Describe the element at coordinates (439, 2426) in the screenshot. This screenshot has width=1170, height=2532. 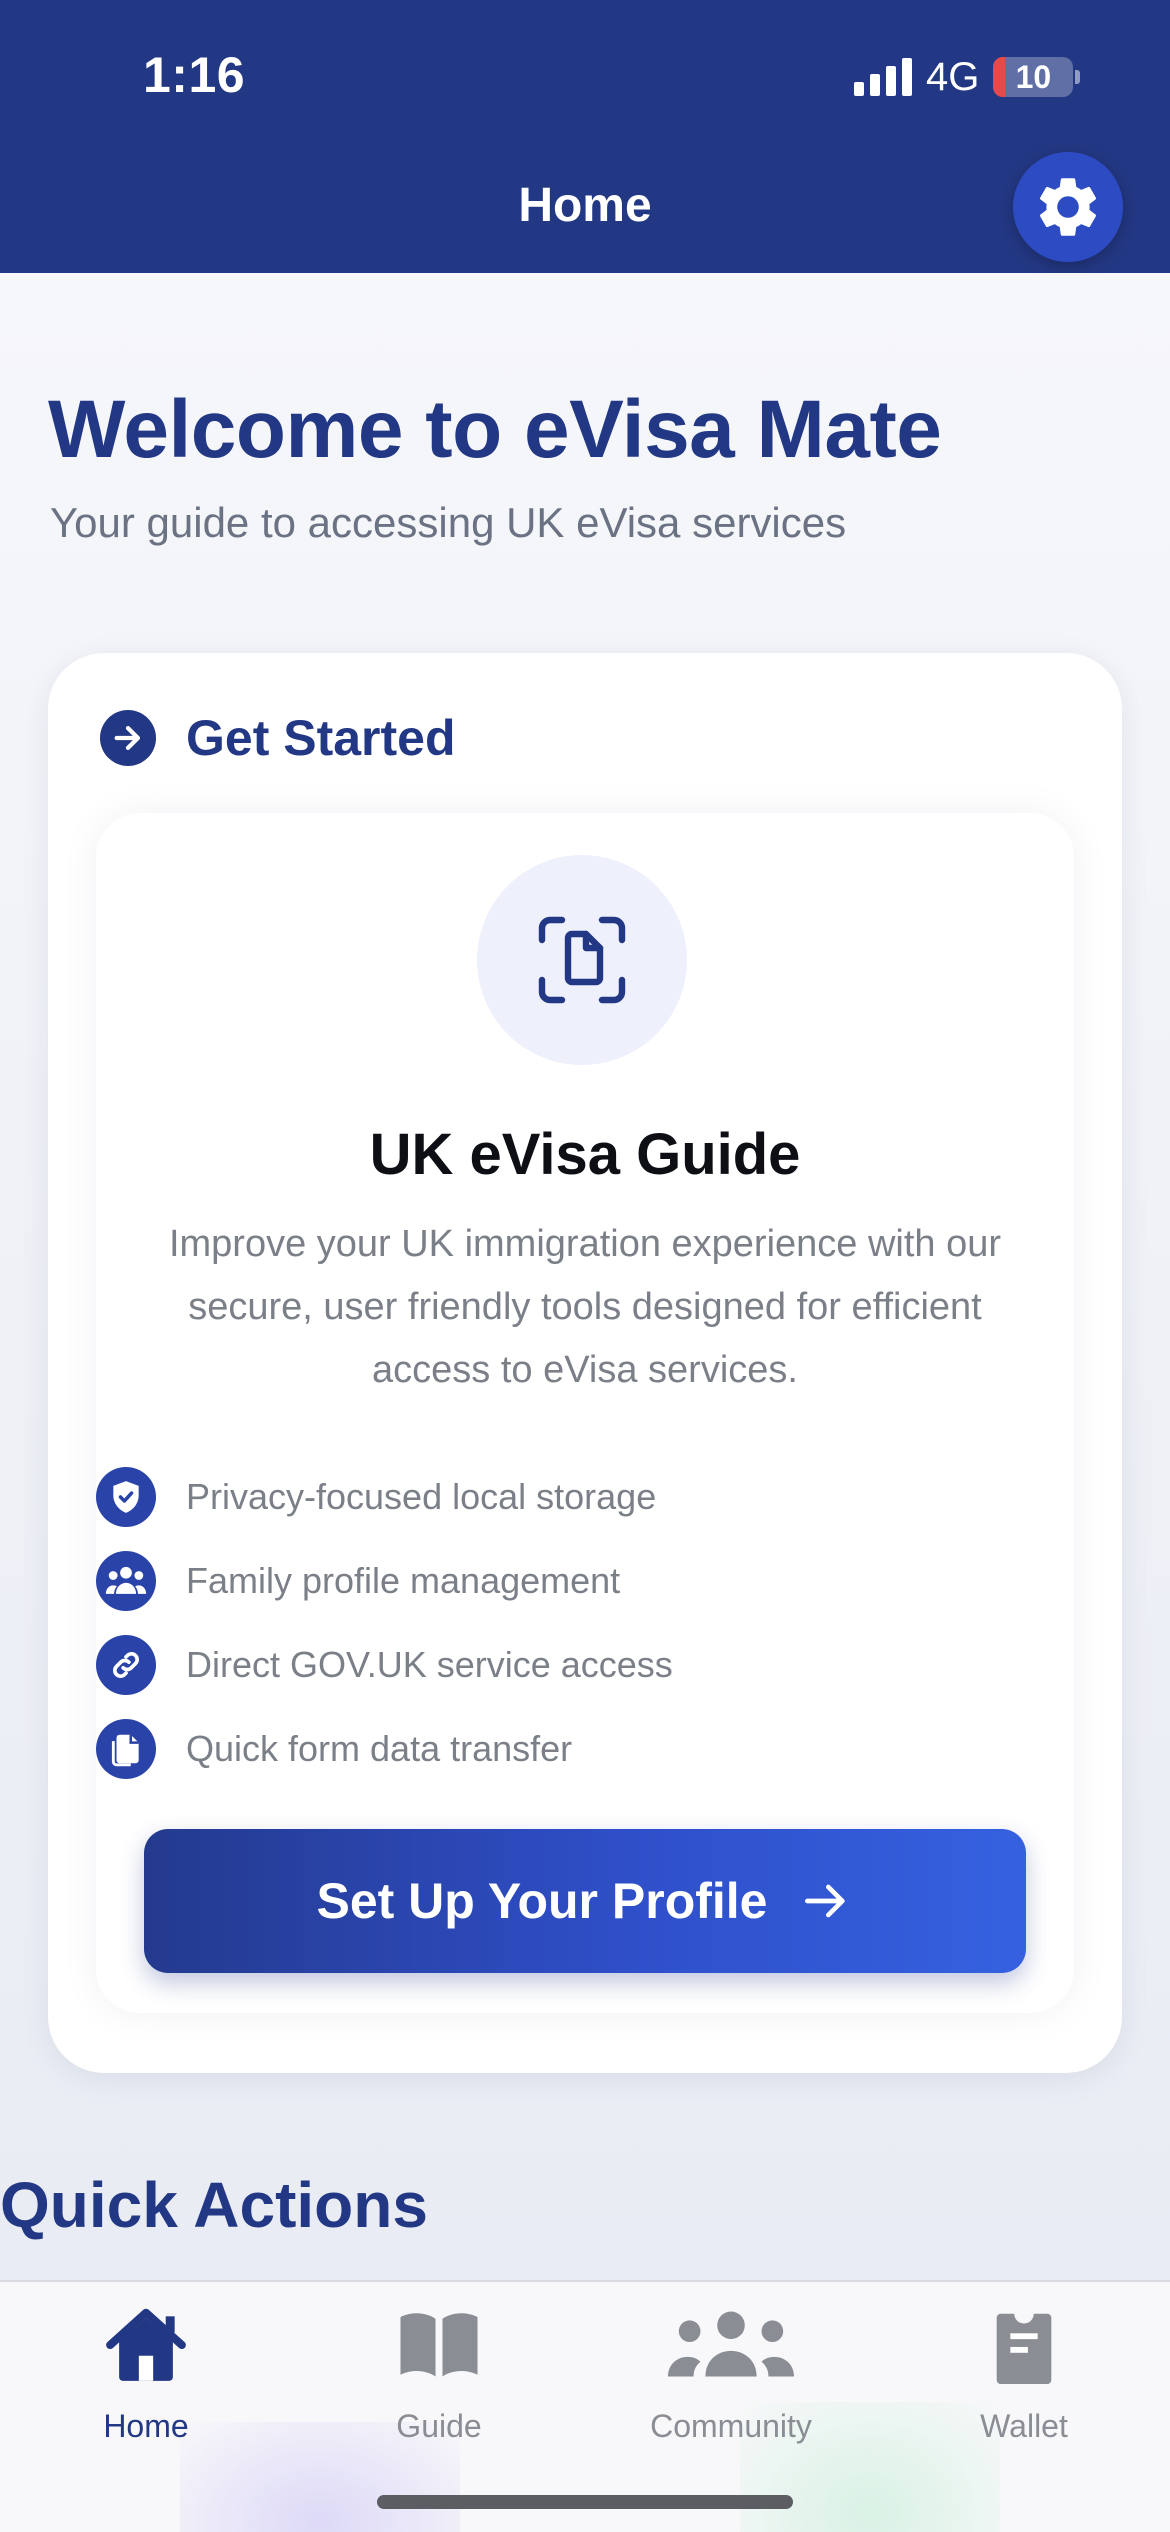
I see `tab-label: Guide` at that location.